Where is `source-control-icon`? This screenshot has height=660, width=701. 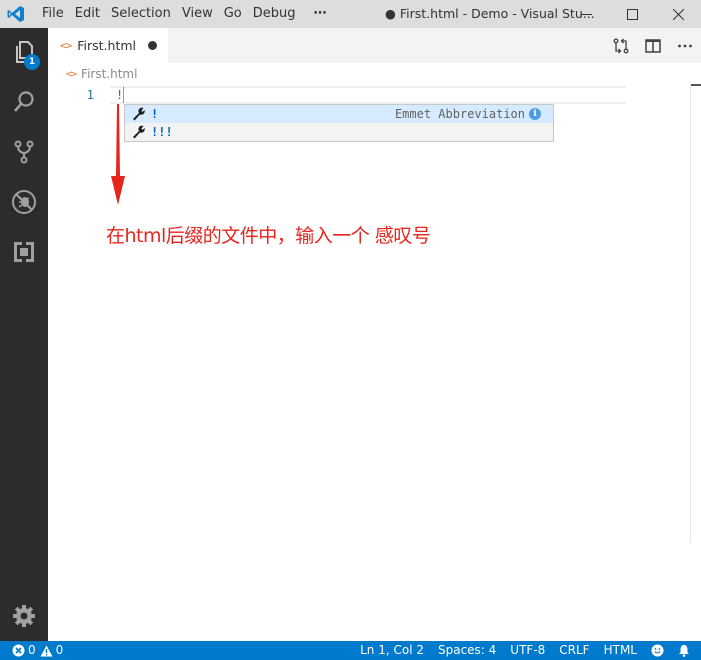 source-control-icon is located at coordinates (24, 152).